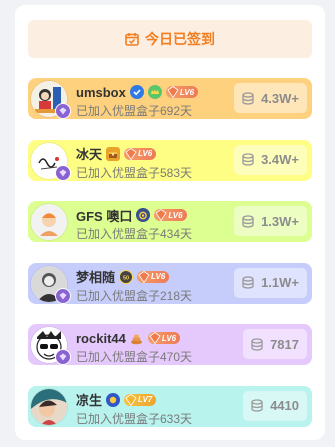 The image size is (335, 447). Describe the element at coordinates (101, 338) in the screenshot. I see `user-name: rockit44` at that location.